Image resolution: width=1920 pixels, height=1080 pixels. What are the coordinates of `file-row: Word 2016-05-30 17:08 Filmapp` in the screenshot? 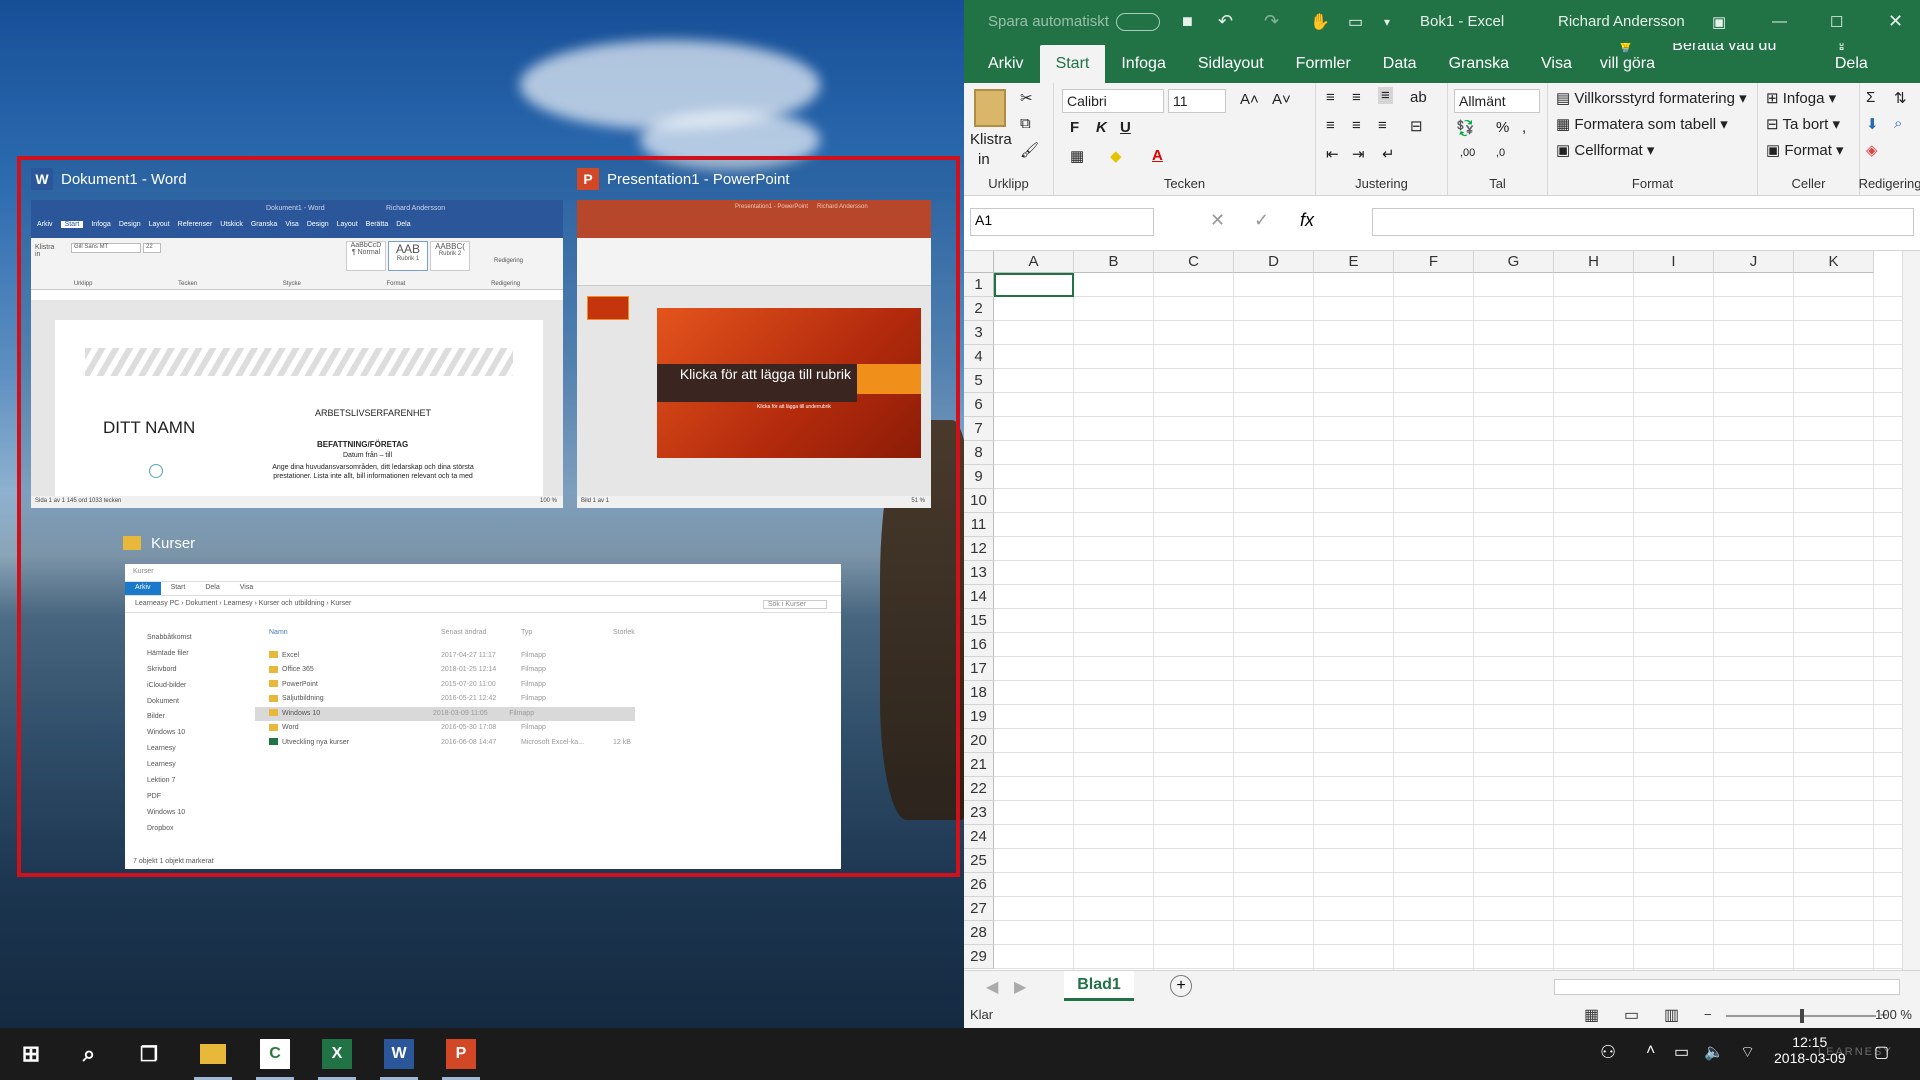 It's located at (548, 728).